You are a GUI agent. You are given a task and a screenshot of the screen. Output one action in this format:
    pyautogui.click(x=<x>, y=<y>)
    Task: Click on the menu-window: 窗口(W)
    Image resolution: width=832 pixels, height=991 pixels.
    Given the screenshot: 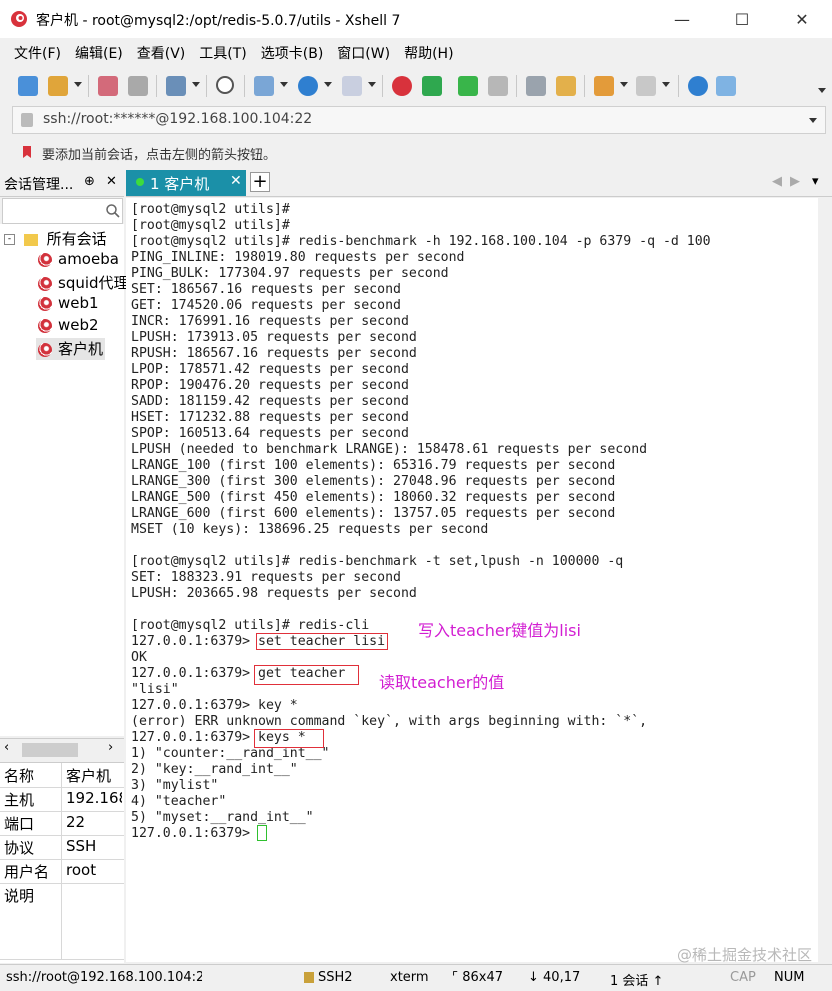 What is the action you would take?
    pyautogui.click(x=363, y=53)
    